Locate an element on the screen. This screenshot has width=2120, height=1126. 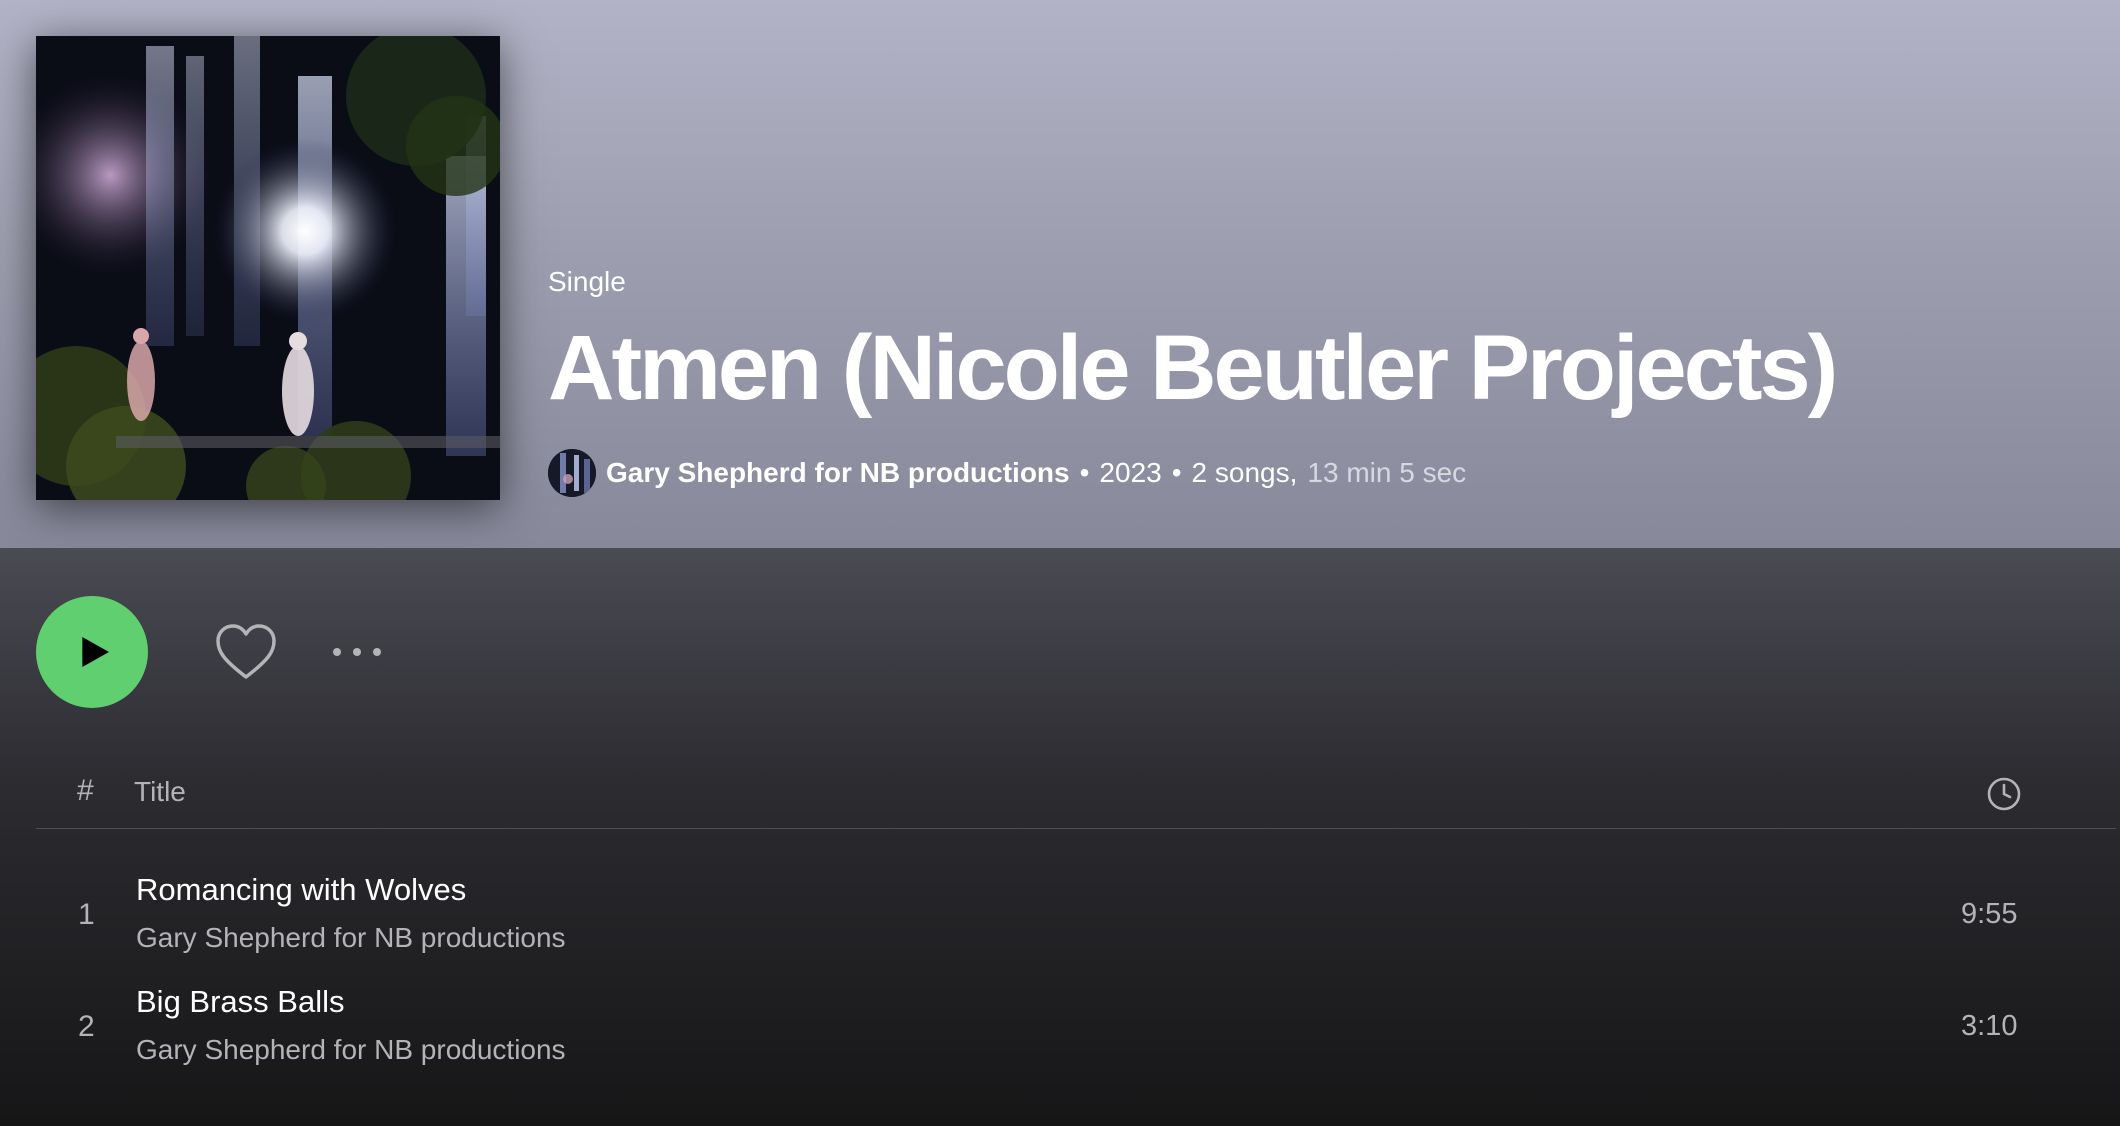
action-bar is located at coordinates (214, 652).